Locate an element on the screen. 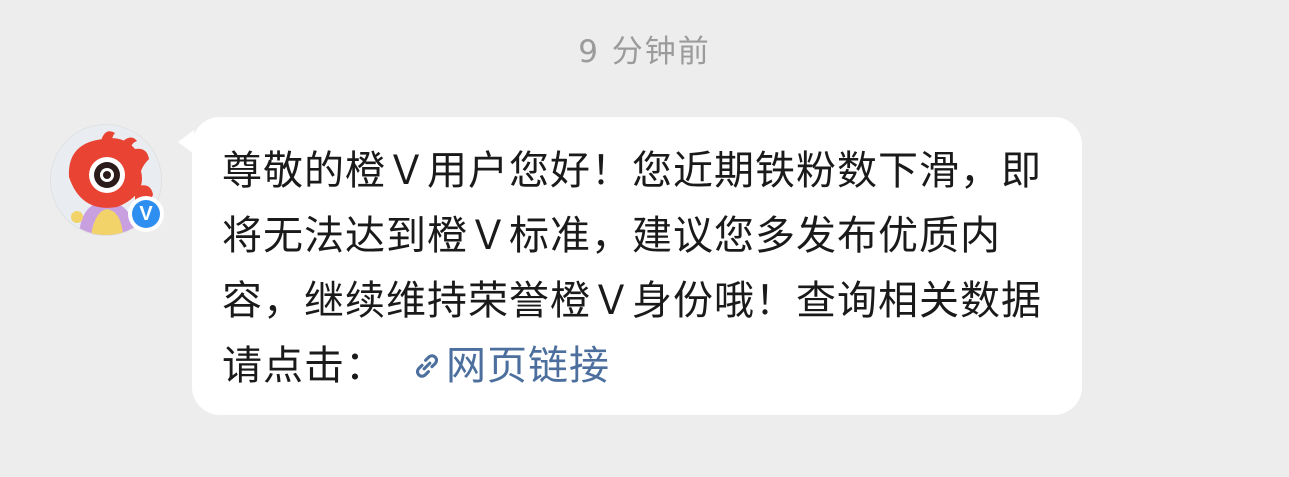  verified-badge: V is located at coordinates (146, 214).